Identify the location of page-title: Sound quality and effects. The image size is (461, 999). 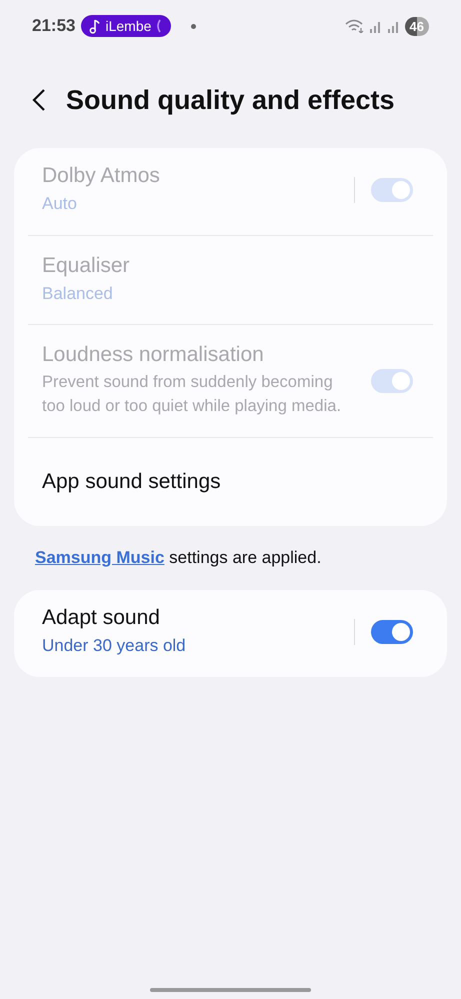
(230, 100).